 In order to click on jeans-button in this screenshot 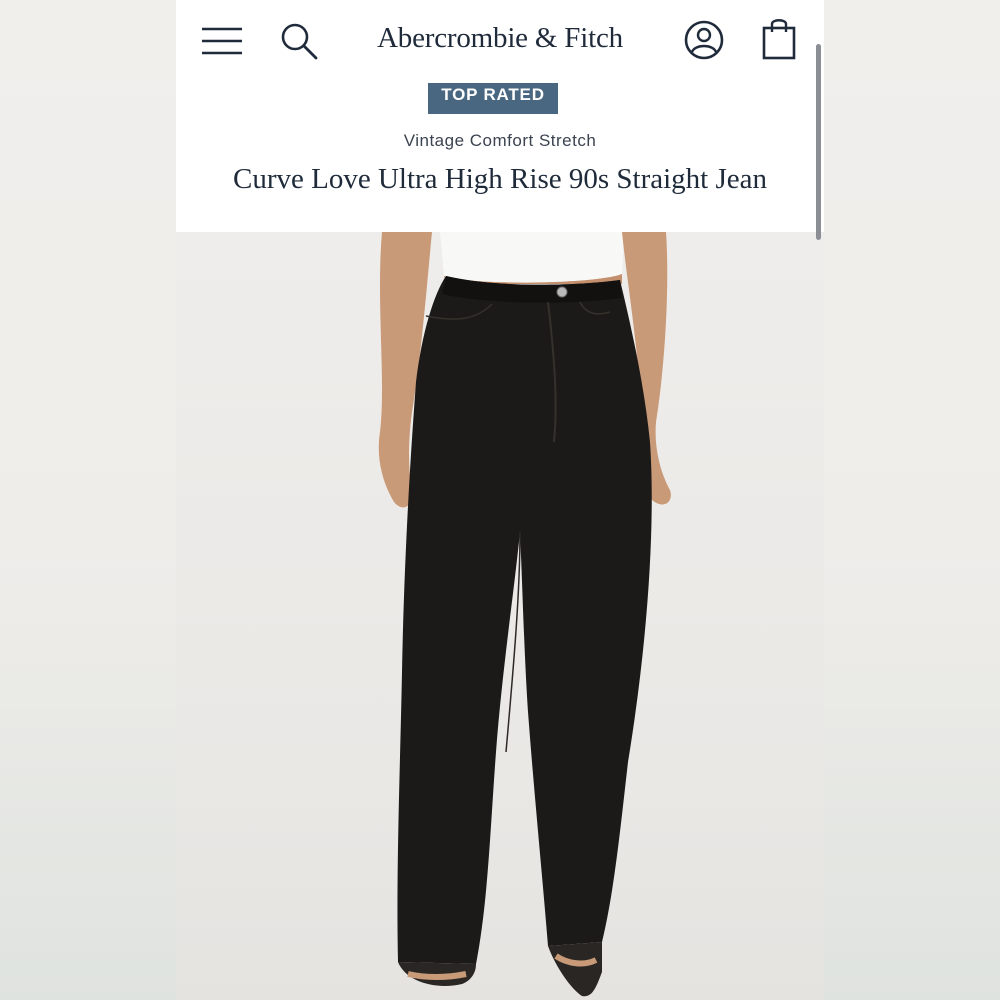, I will do `click(562, 292)`.